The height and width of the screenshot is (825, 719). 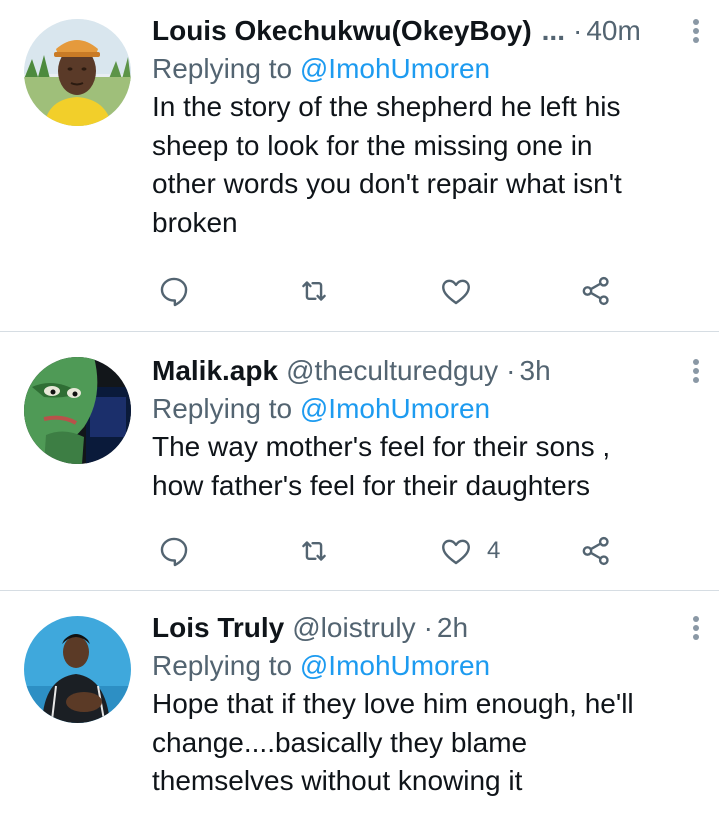 I want to click on tweet-header: Lois Truly @loistruly · 2h, so click(x=423, y=628).